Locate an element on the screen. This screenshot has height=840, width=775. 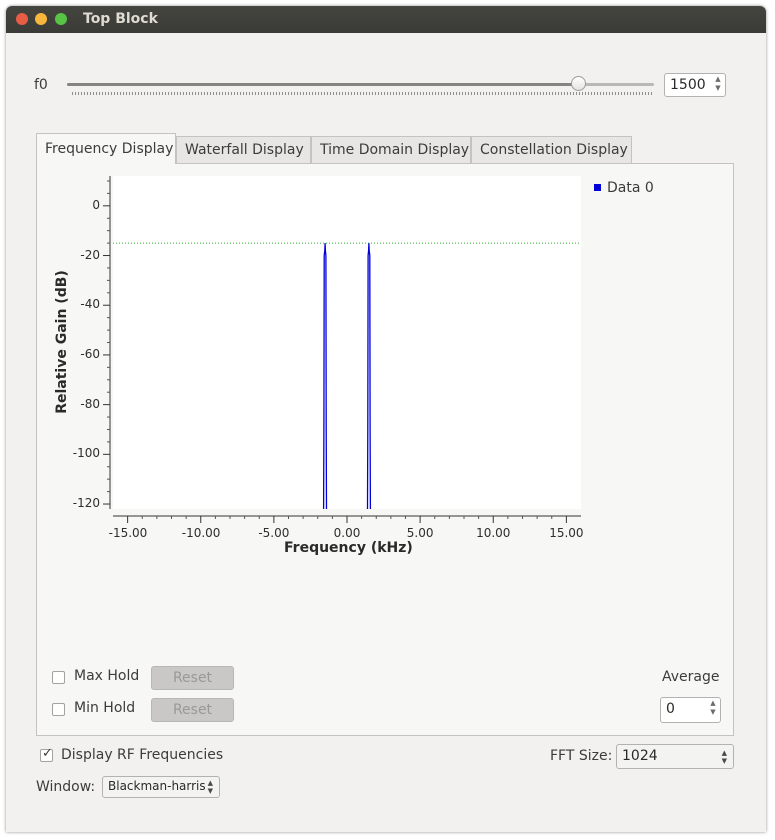
f0-label: f0 is located at coordinates (41, 85).